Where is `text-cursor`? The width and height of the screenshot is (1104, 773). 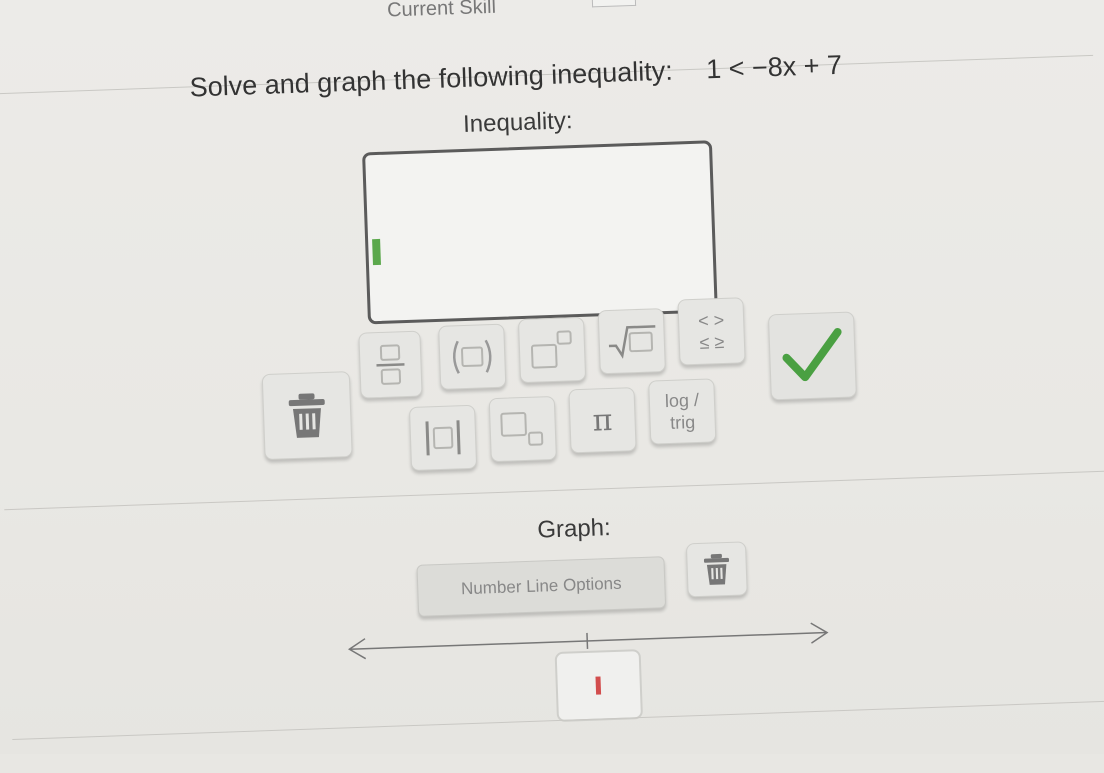
text-cursor is located at coordinates (376, 252).